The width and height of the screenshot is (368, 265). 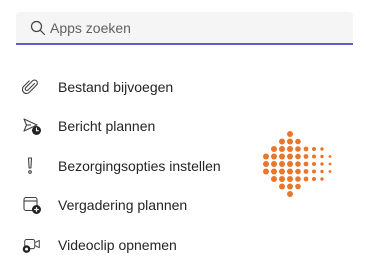 I want to click on menu-item-label: Bezorgingsopties instellen, so click(x=139, y=165).